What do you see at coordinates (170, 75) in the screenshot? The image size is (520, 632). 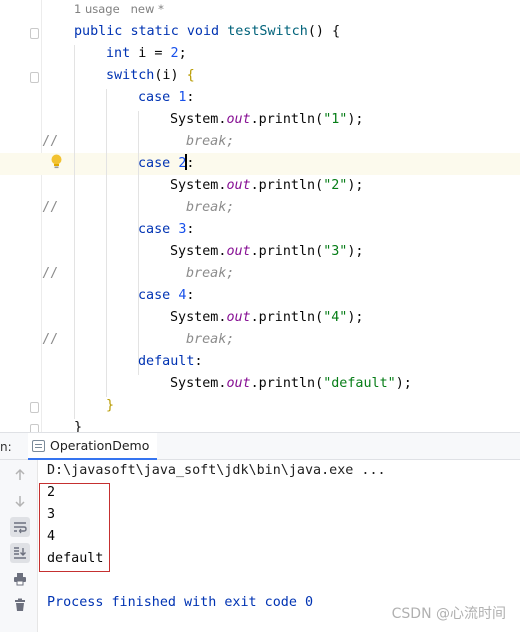 I see `code-text: (i)` at bounding box center [170, 75].